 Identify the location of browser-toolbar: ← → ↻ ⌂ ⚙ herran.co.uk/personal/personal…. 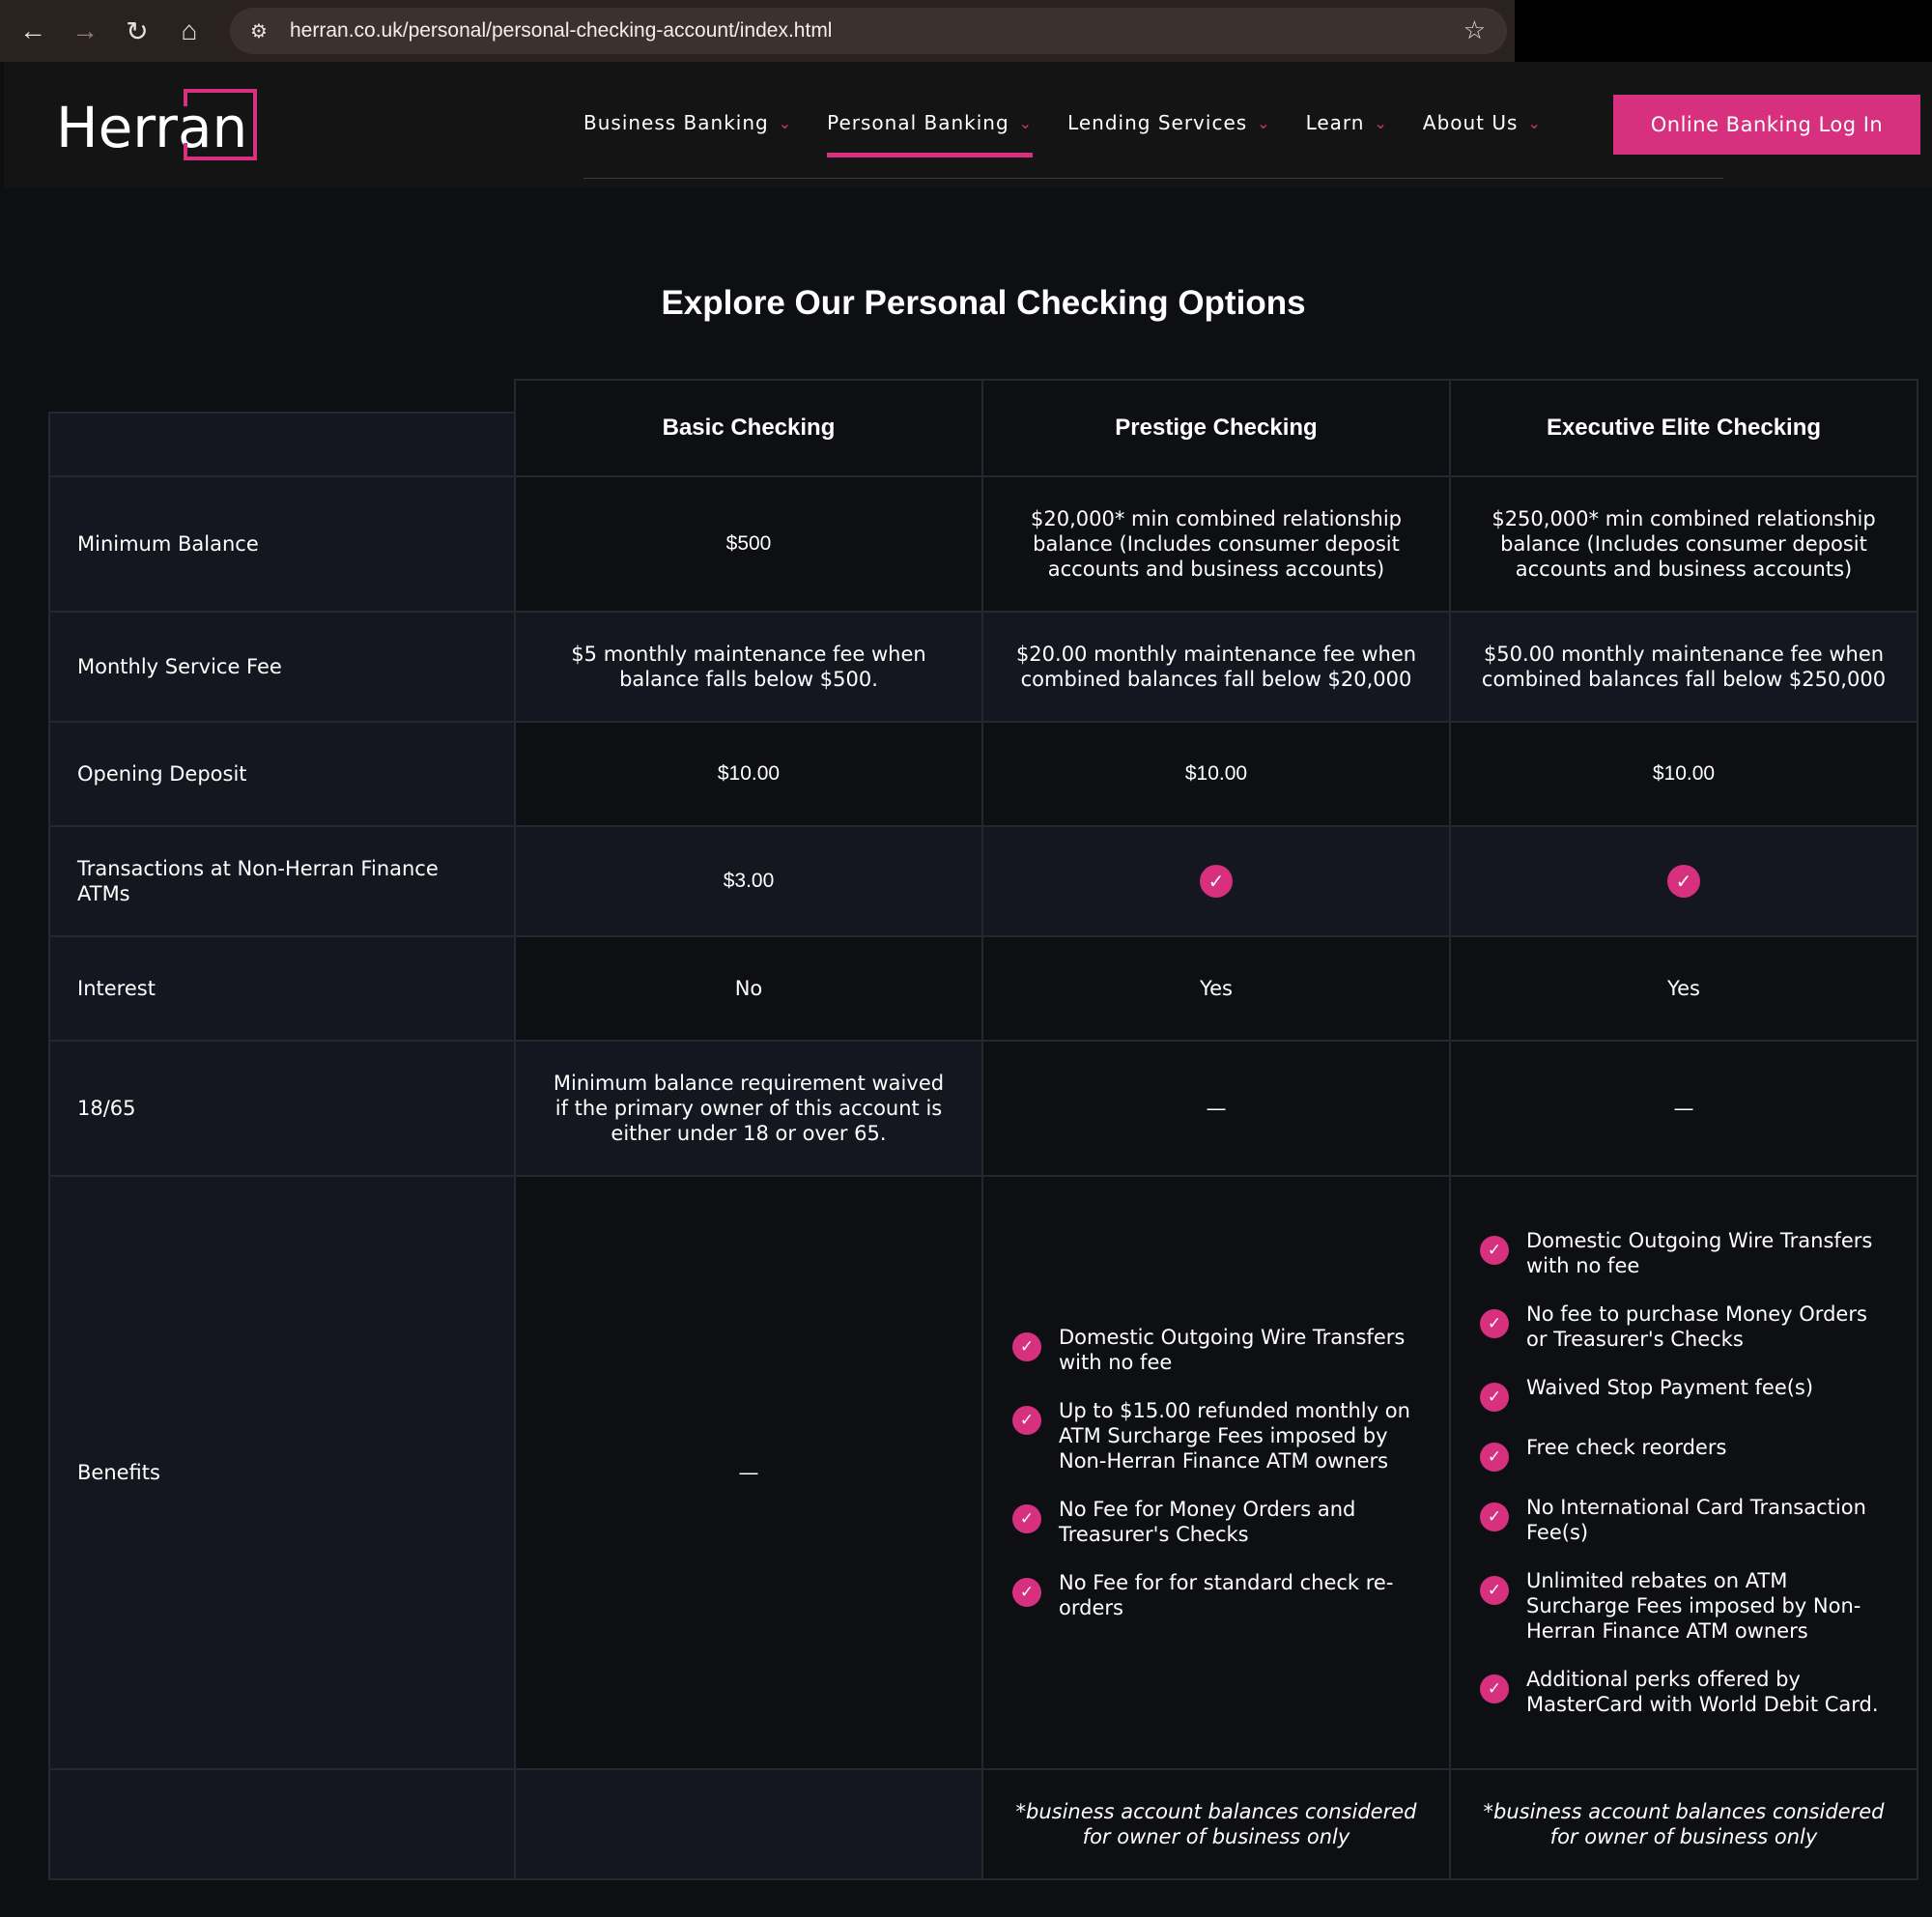
(966, 31).